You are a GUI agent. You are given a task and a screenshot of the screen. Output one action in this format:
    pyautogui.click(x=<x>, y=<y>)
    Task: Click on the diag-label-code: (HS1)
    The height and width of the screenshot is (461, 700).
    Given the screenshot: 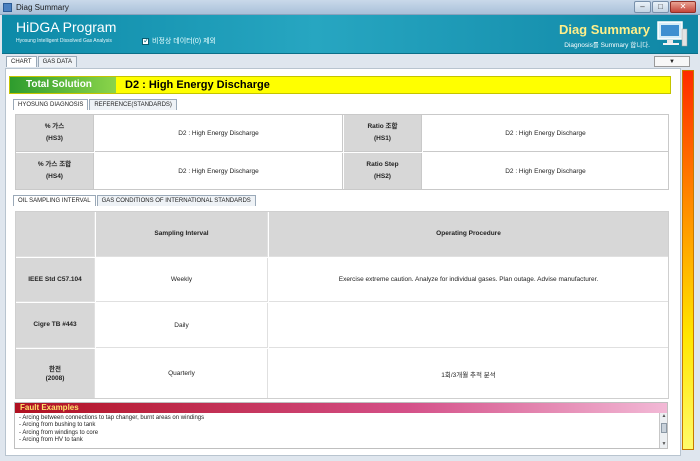 What is the action you would take?
    pyautogui.click(x=382, y=138)
    